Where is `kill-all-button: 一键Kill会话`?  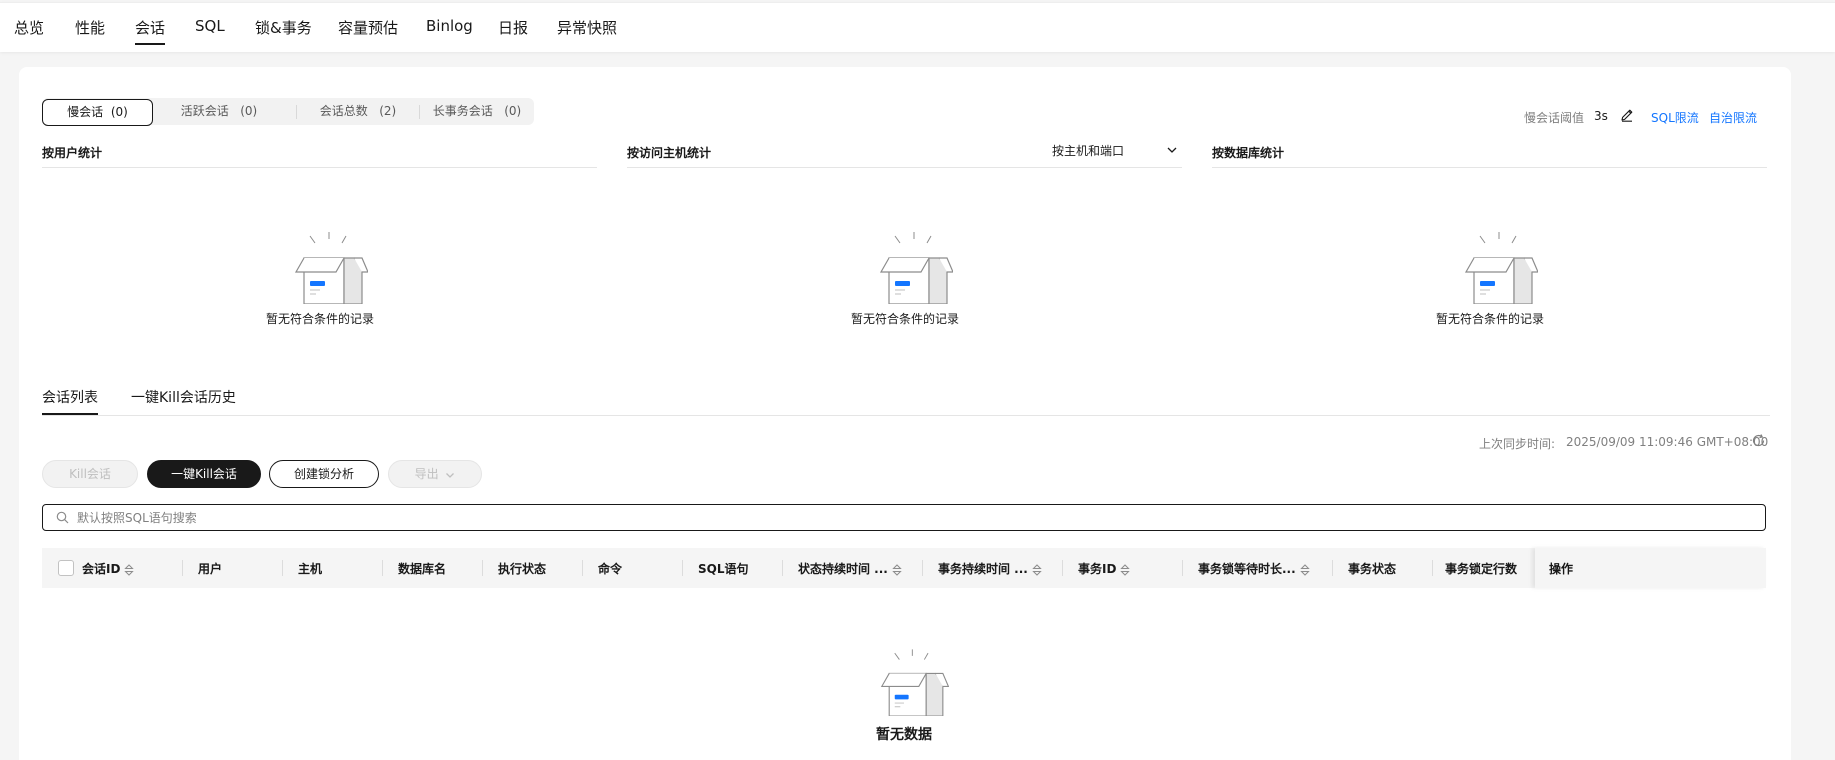
kill-all-button: 一键Kill会话 is located at coordinates (204, 474).